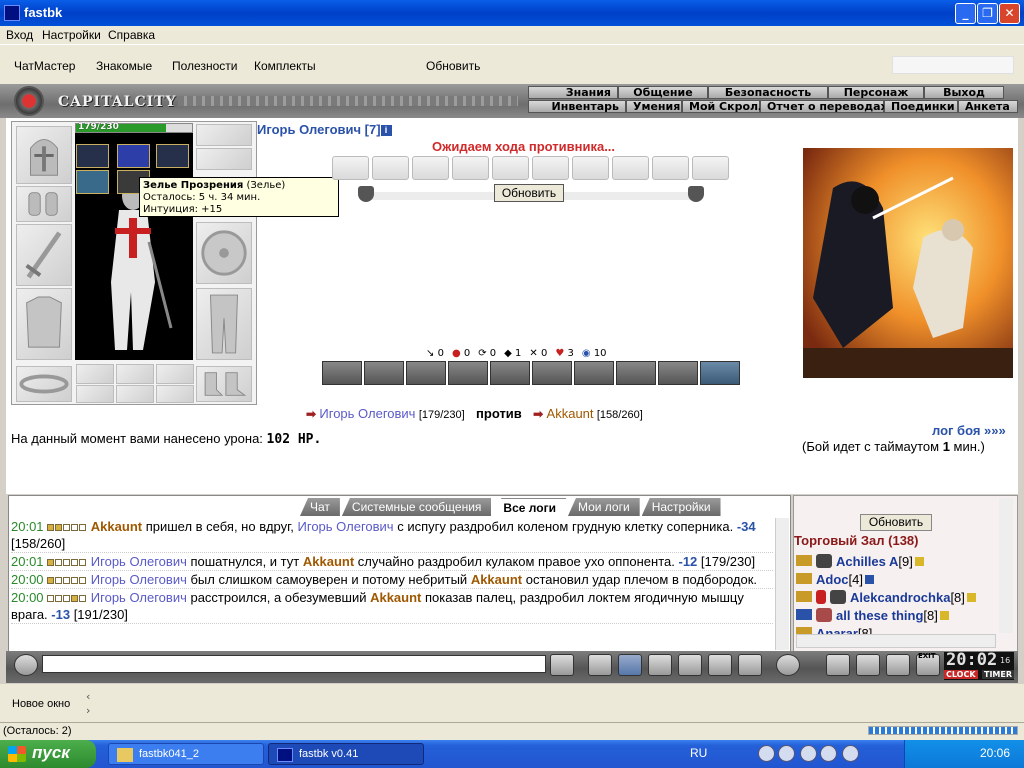 The image size is (1024, 768). Describe the element at coordinates (367, 413) in the screenshot. I see `player1-name: Игорь Олегович` at that location.